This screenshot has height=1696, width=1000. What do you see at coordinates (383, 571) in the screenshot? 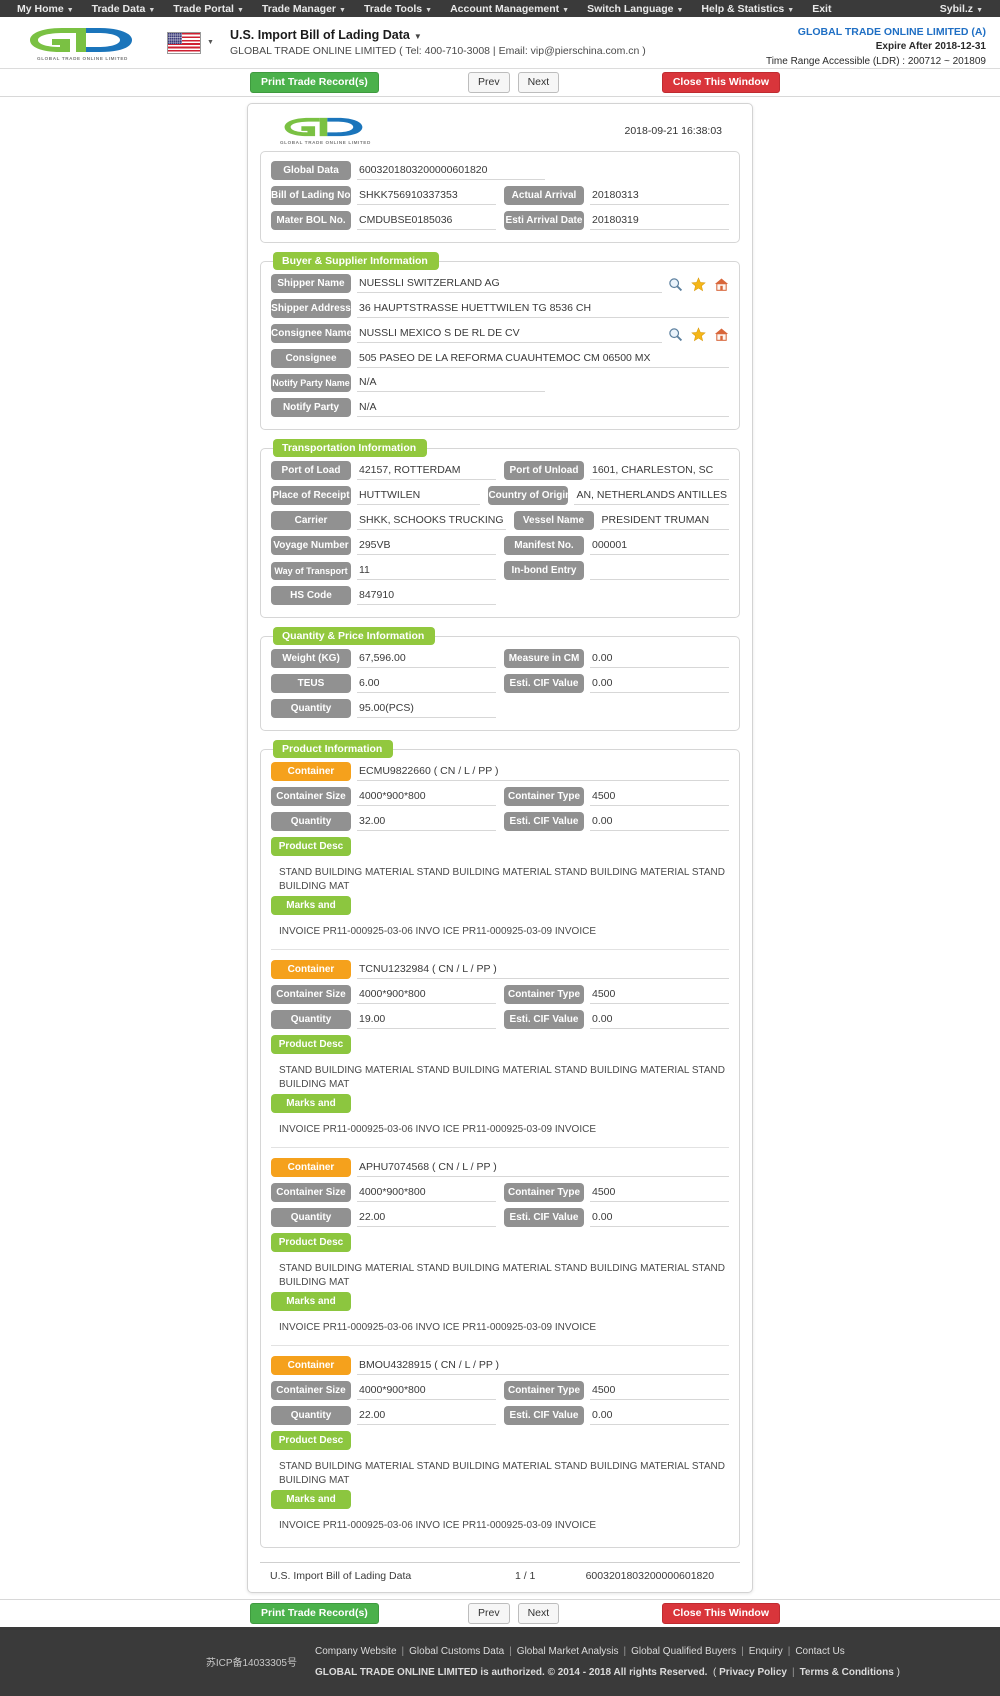
I see `way-of-transport-field: Way of Transport 11` at bounding box center [383, 571].